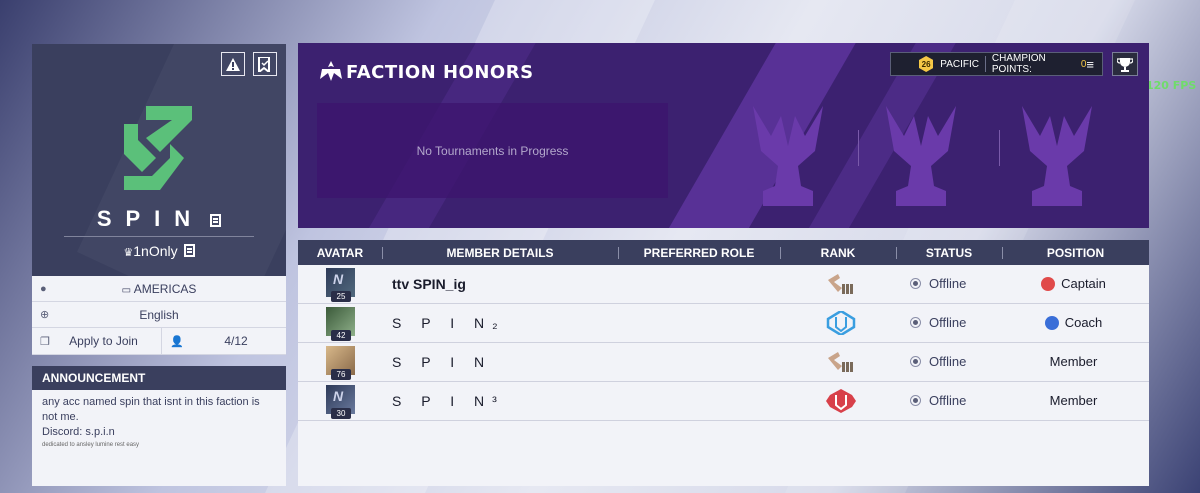 This screenshot has height=493, width=1200. What do you see at coordinates (1051, 322) in the screenshot?
I see `coach-icon` at bounding box center [1051, 322].